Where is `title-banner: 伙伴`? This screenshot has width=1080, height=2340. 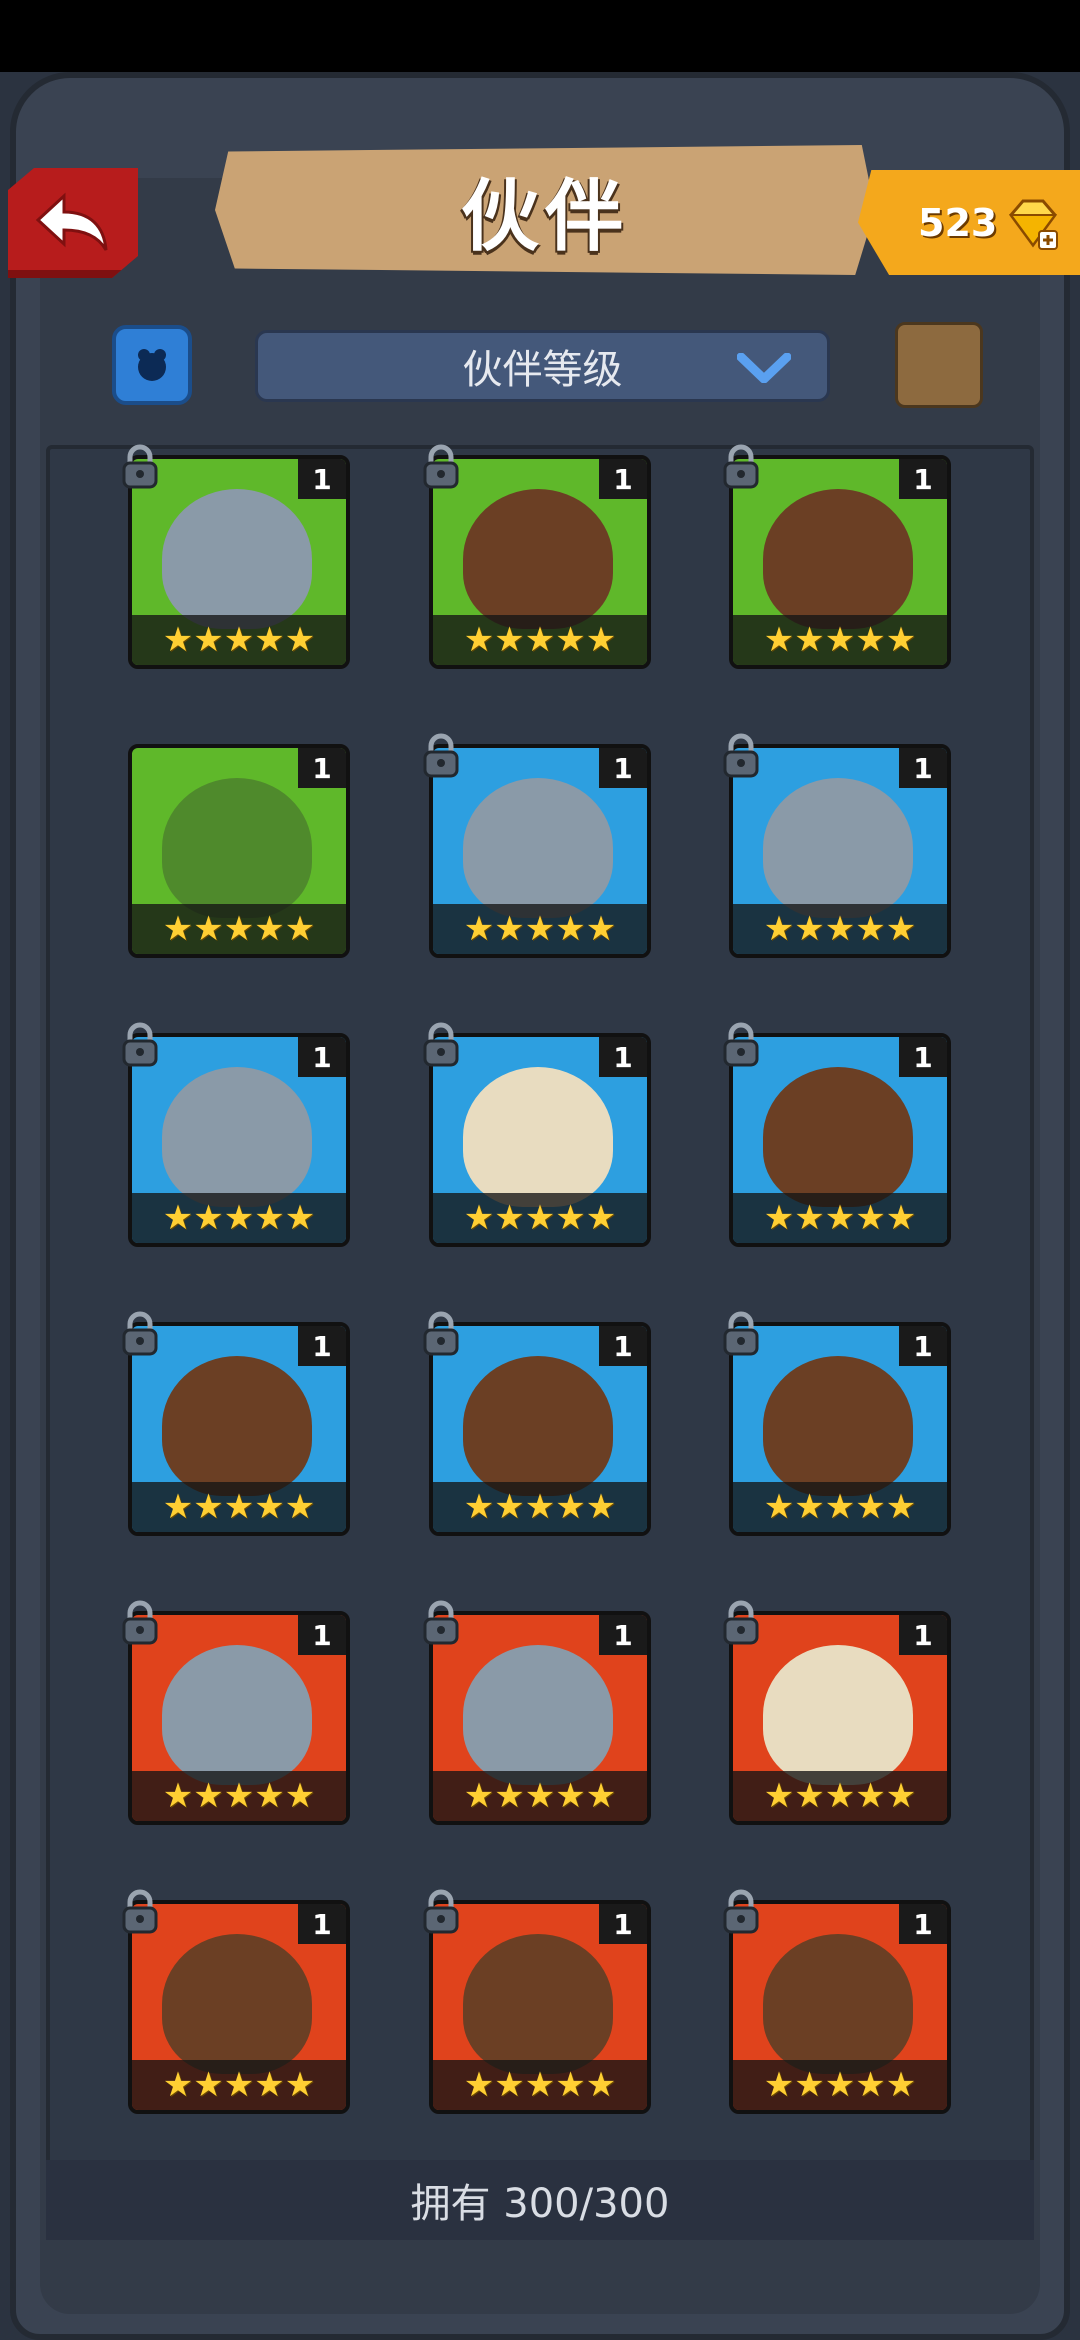
title-banner: 伙伴 is located at coordinates (545, 210).